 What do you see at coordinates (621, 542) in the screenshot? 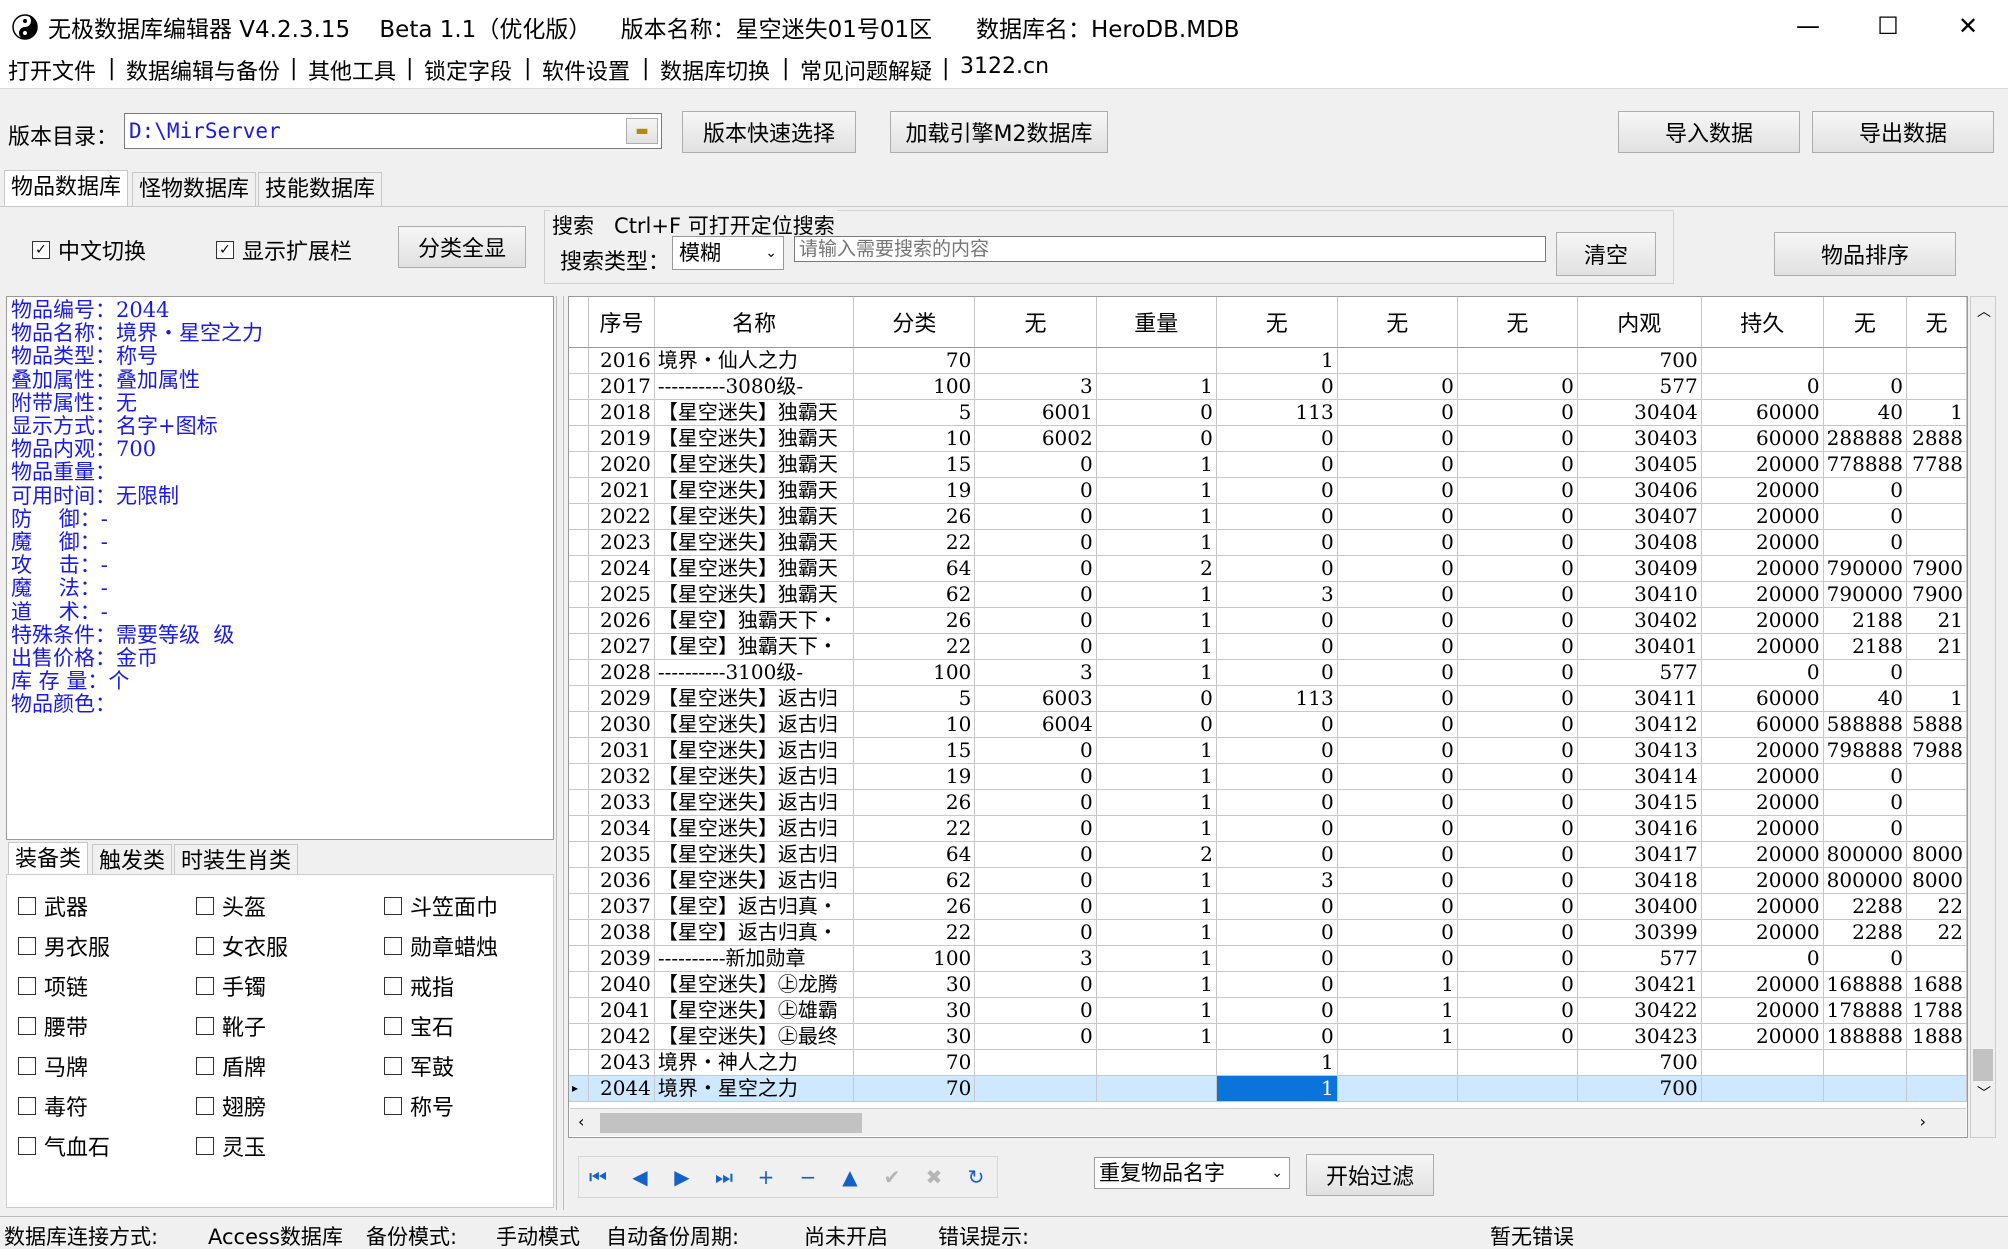
I see `table-cell: 2023` at bounding box center [621, 542].